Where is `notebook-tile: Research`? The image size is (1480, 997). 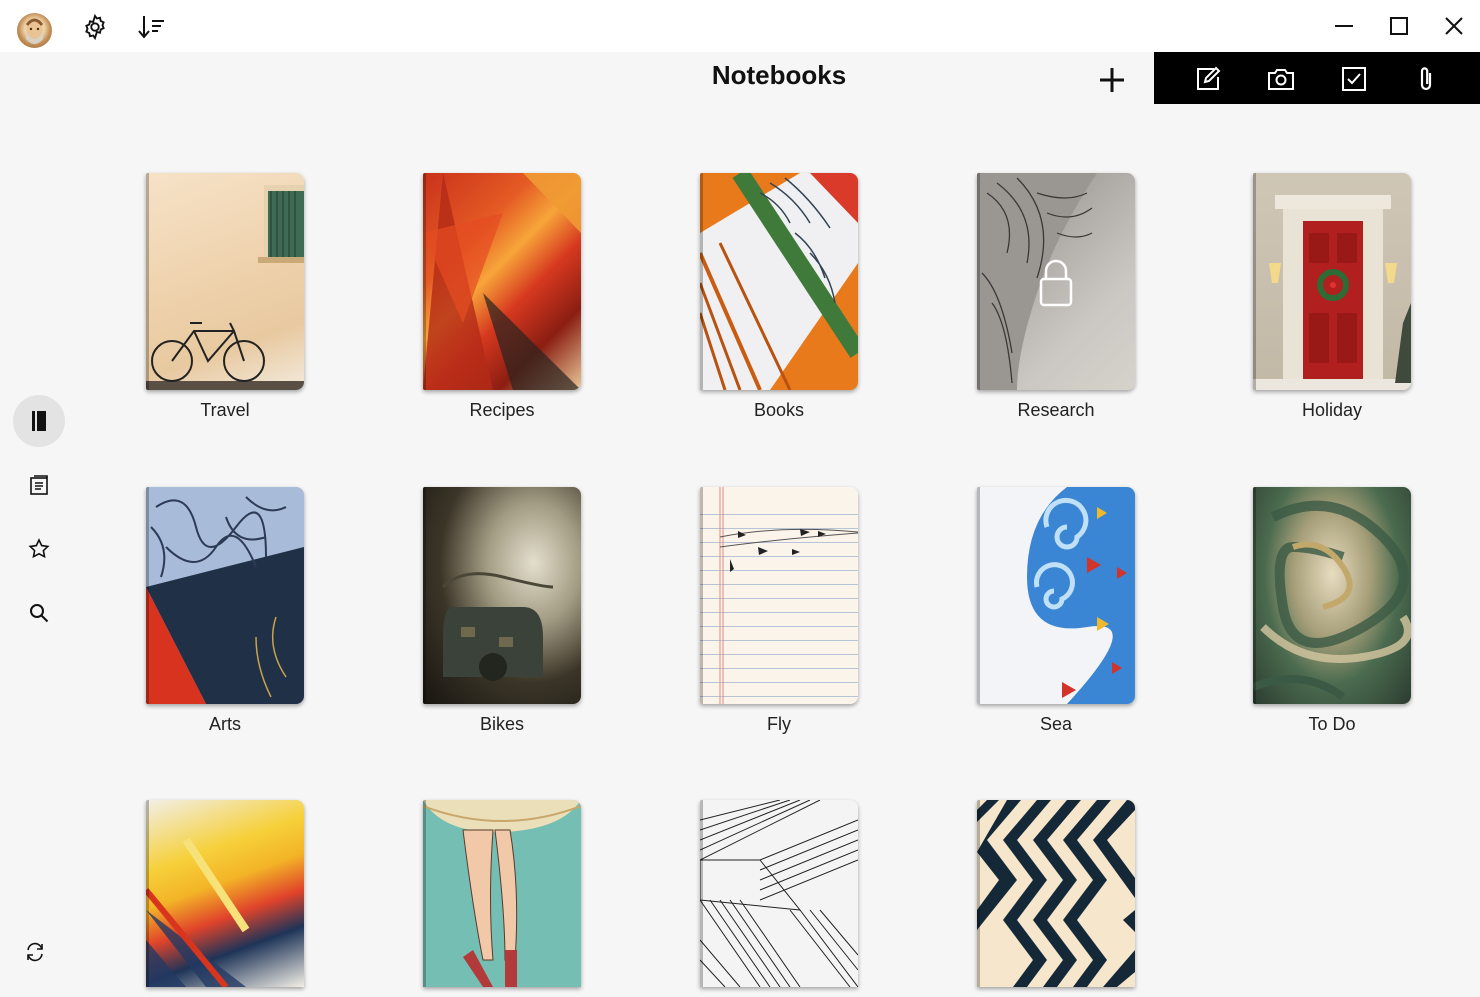
notebook-tile: Research is located at coordinates (1056, 297).